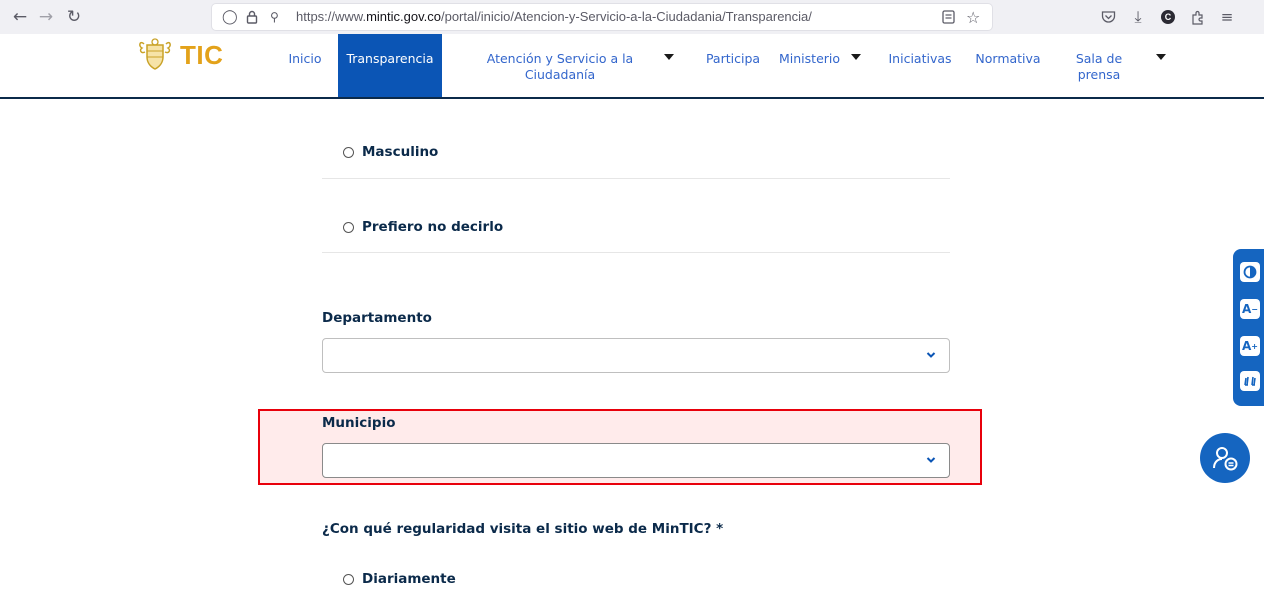 The image size is (1264, 614). I want to click on increase-font-icon: A +, so click(1250, 346).